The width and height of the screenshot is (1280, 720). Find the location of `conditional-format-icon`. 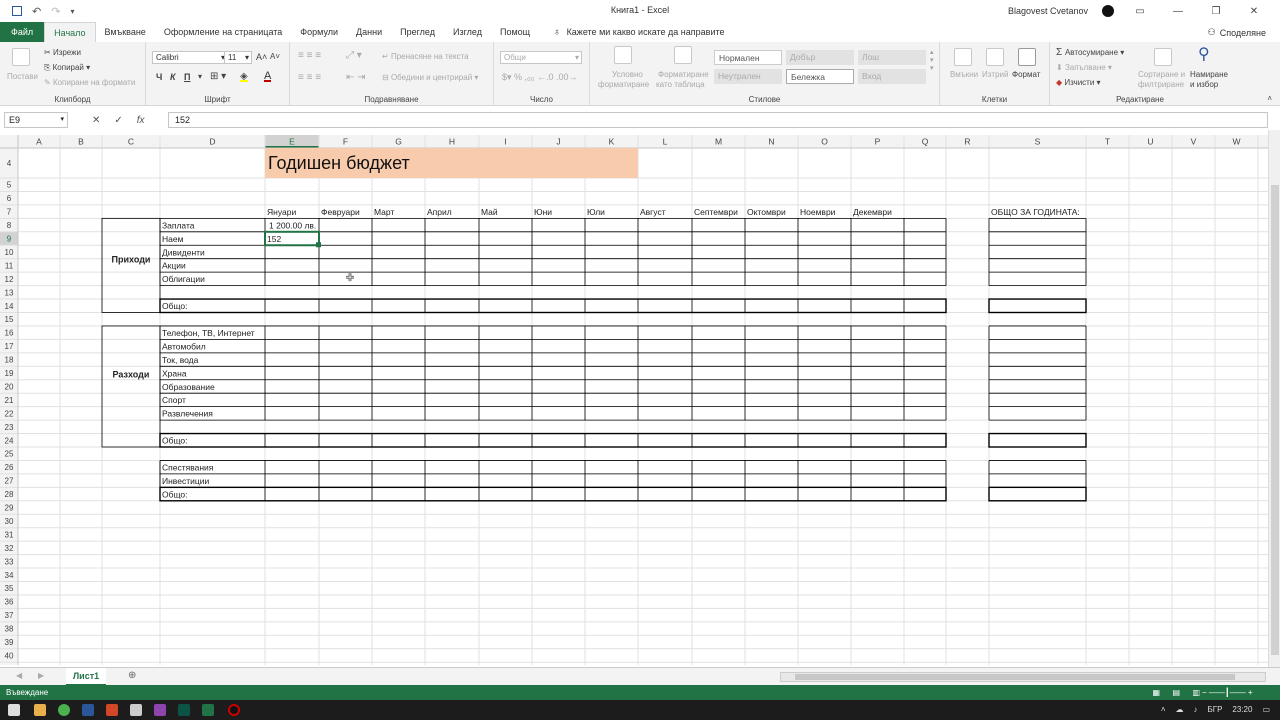

conditional-format-icon is located at coordinates (623, 55).